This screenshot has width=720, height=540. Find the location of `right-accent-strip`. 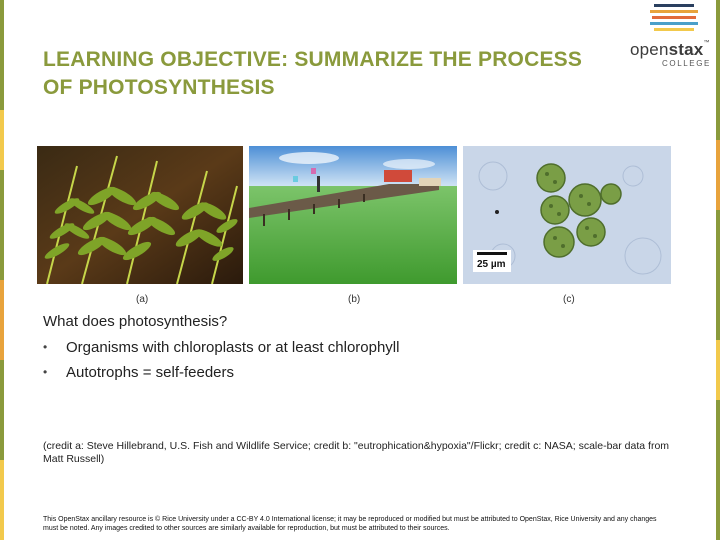

right-accent-strip is located at coordinates (718, 270).